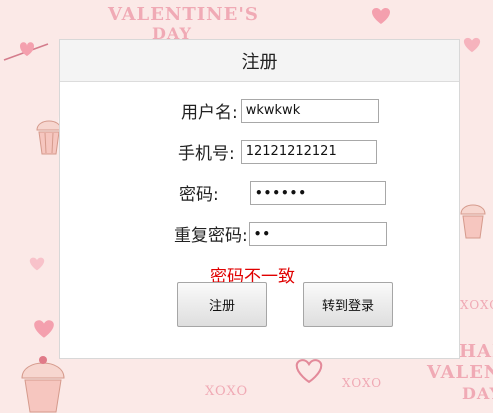  What do you see at coordinates (199, 195) in the screenshot?
I see `password-label: 密码:` at bounding box center [199, 195].